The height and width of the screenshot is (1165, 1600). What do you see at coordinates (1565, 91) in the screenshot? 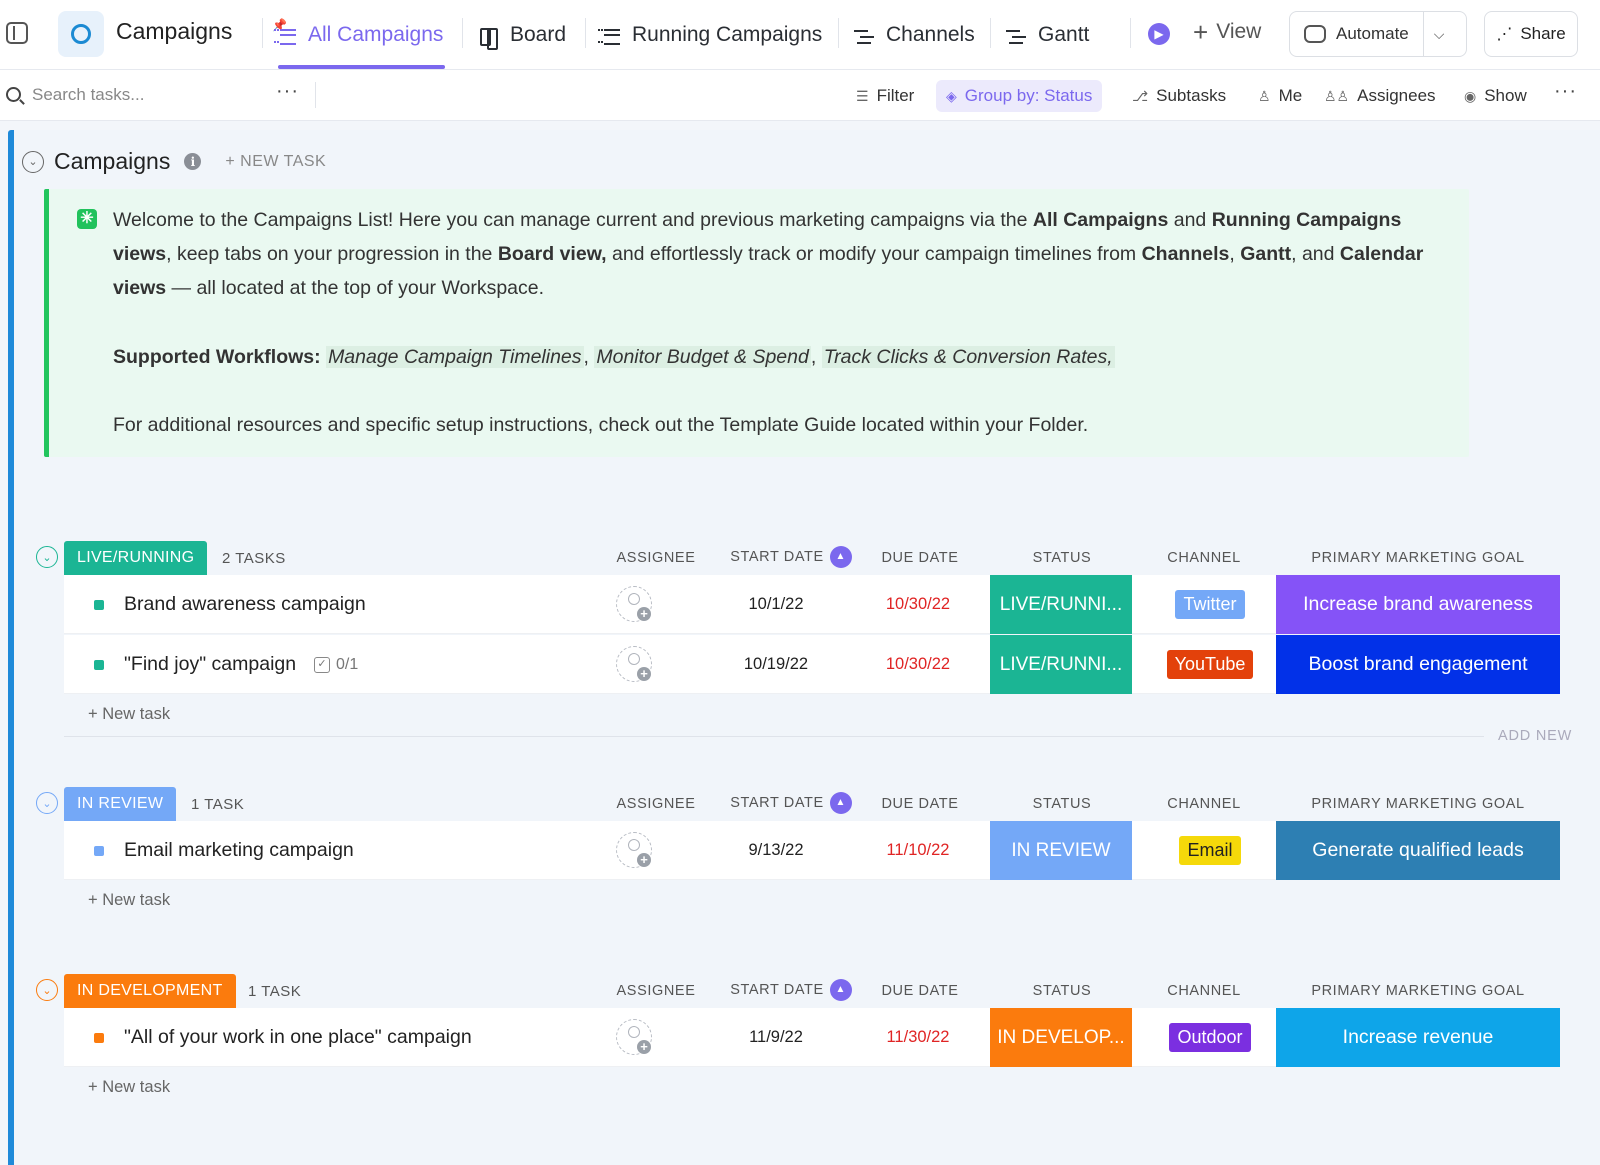
I see `more-options-icon: ···` at bounding box center [1565, 91].